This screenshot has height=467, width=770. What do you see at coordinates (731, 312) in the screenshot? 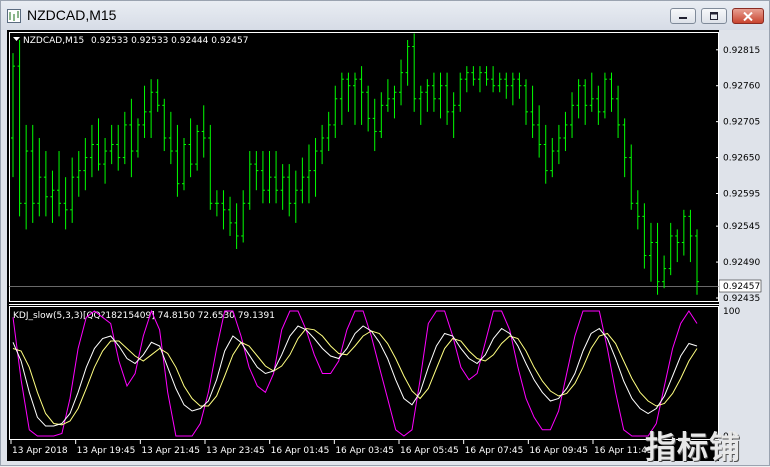
I see `indicator-tick-label: 100` at bounding box center [731, 312].